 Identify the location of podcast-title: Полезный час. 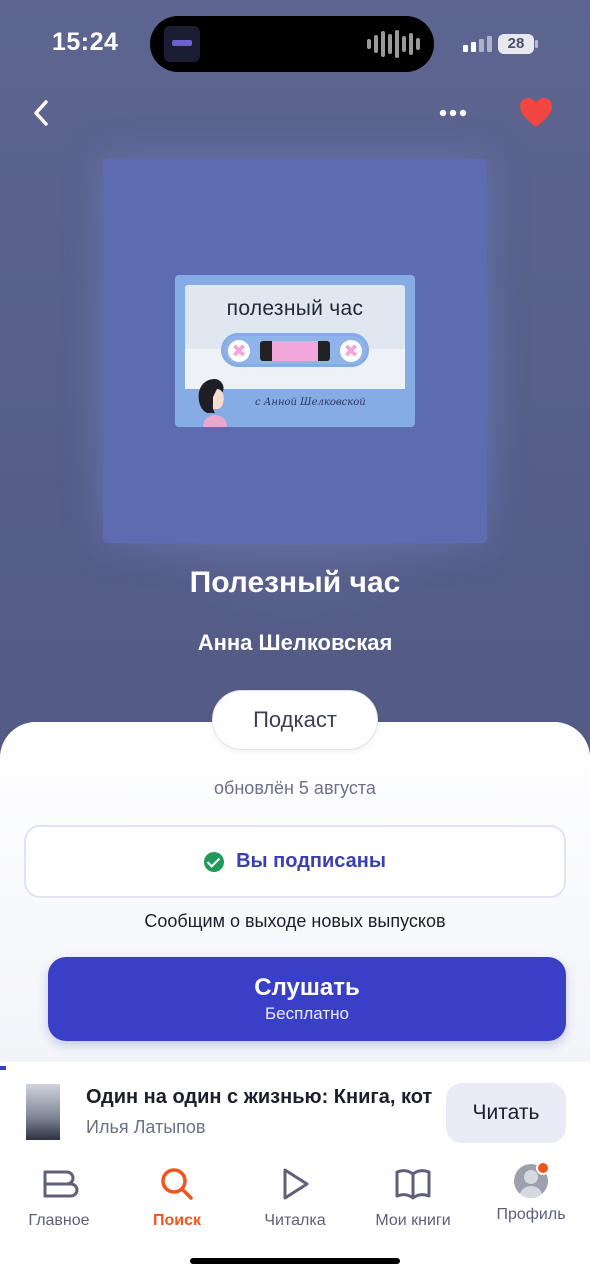
(295, 582).